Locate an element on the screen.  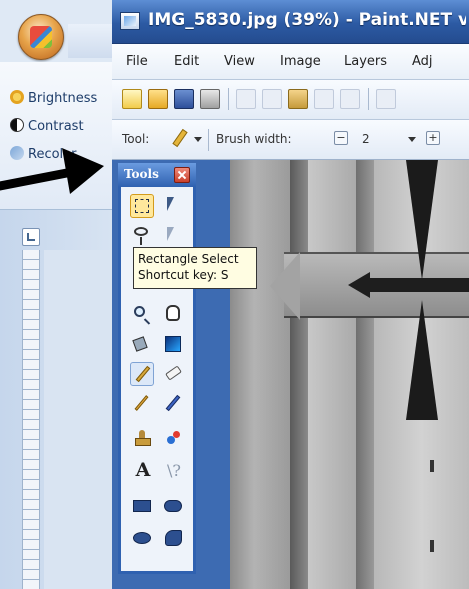
ribbon-brightness-button: Brightness is located at coordinates (61, 100).